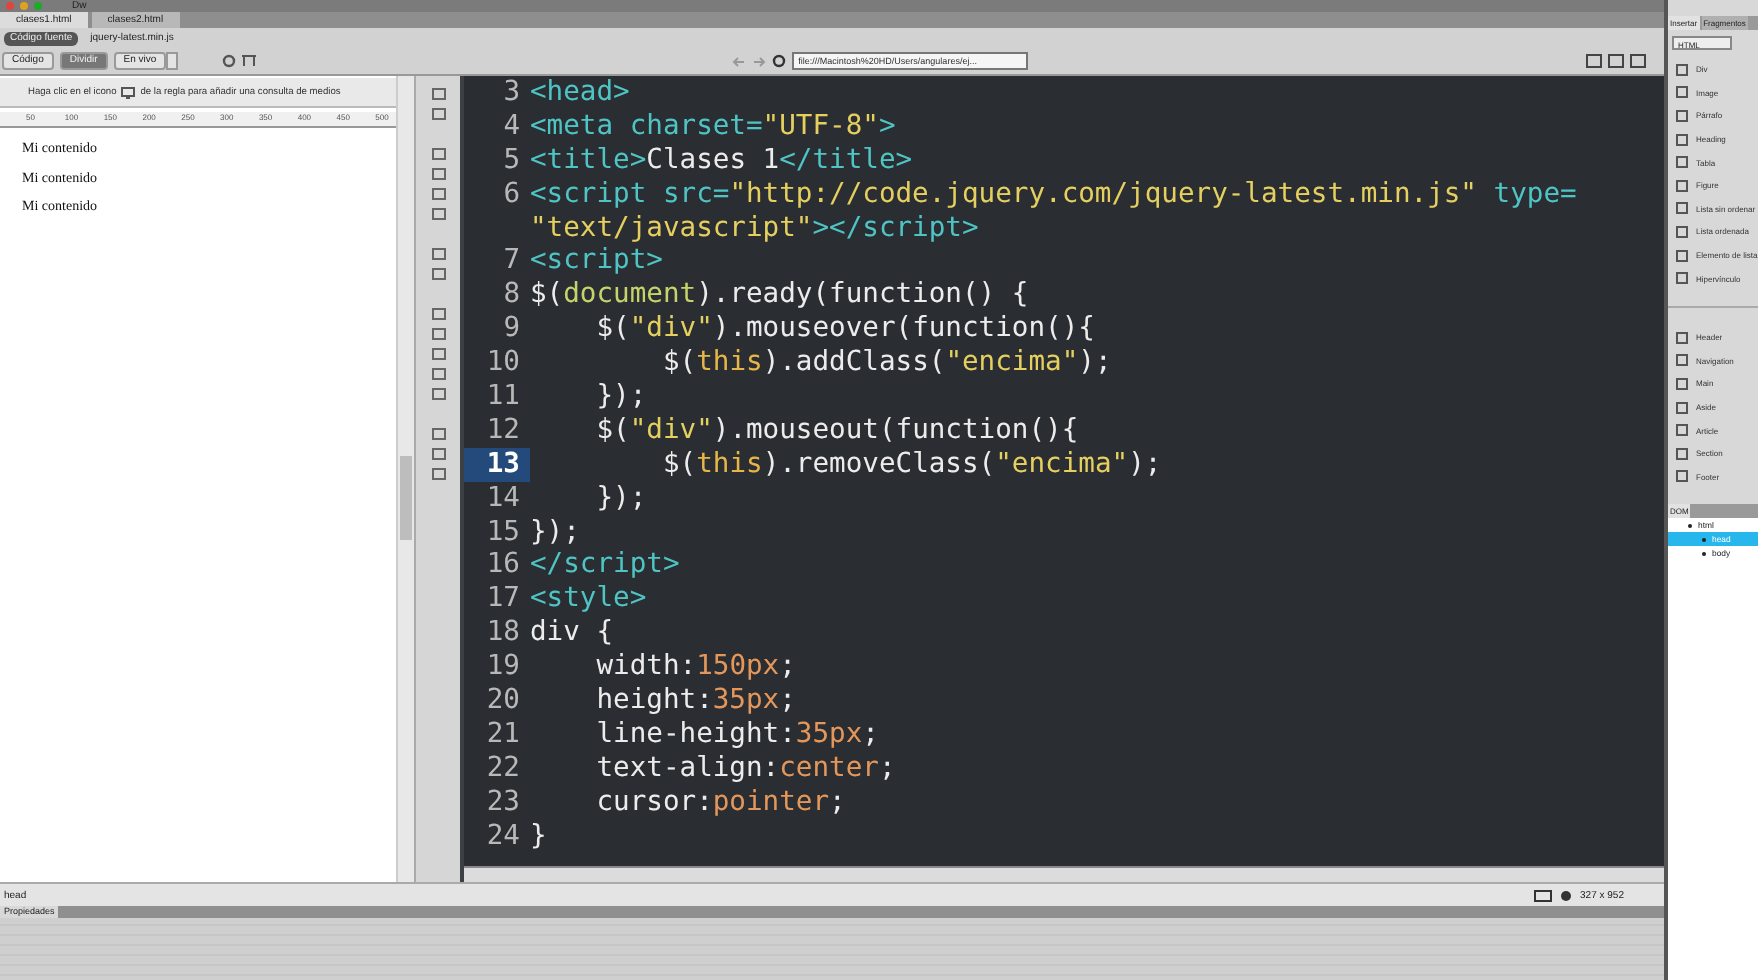 This screenshot has width=1758, height=980. Describe the element at coordinates (511, 329) in the screenshot. I see `line-number: 9` at that location.